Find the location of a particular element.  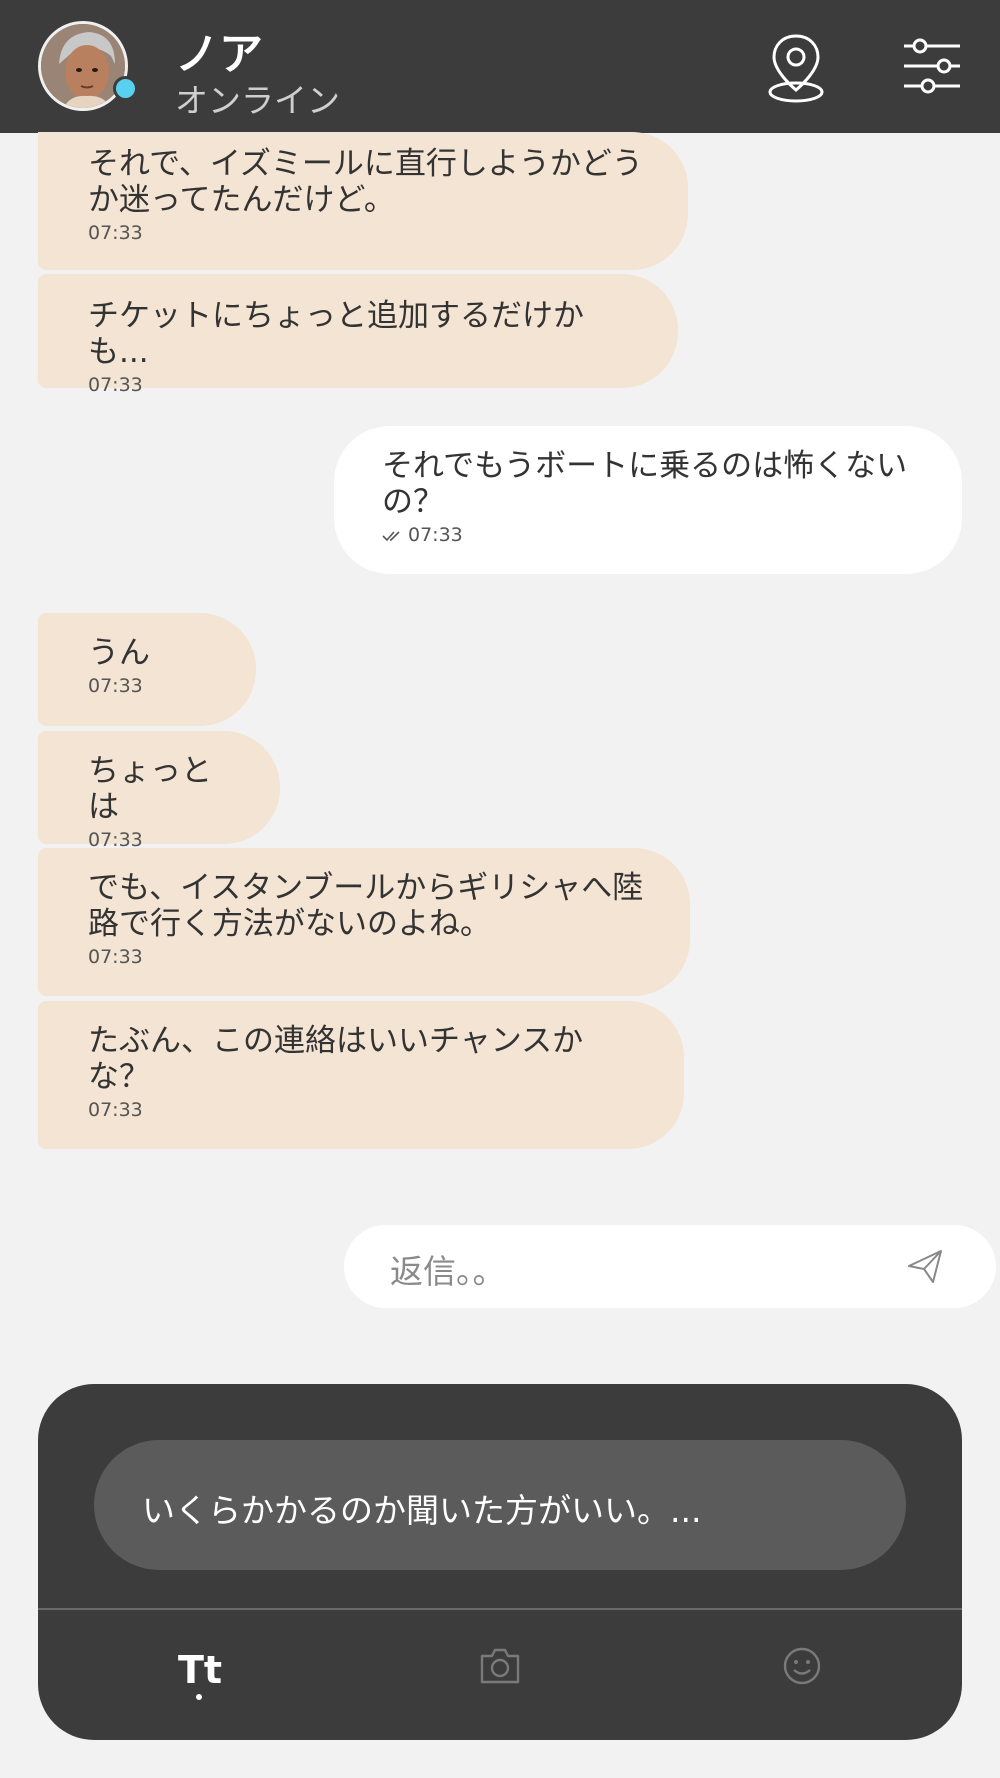

outgoing-message: それでもうボートに乗るのは怖くないの？ 07:33 is located at coordinates (648, 500).